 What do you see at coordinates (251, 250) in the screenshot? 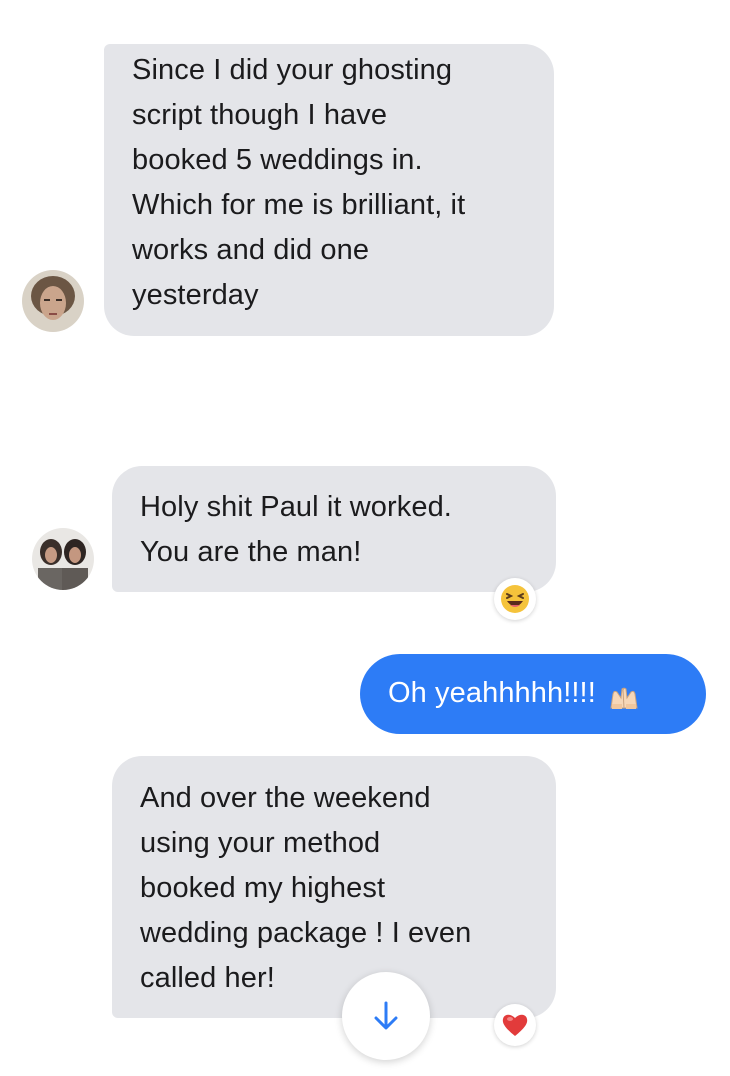
I see `message-line: works and did one` at bounding box center [251, 250].